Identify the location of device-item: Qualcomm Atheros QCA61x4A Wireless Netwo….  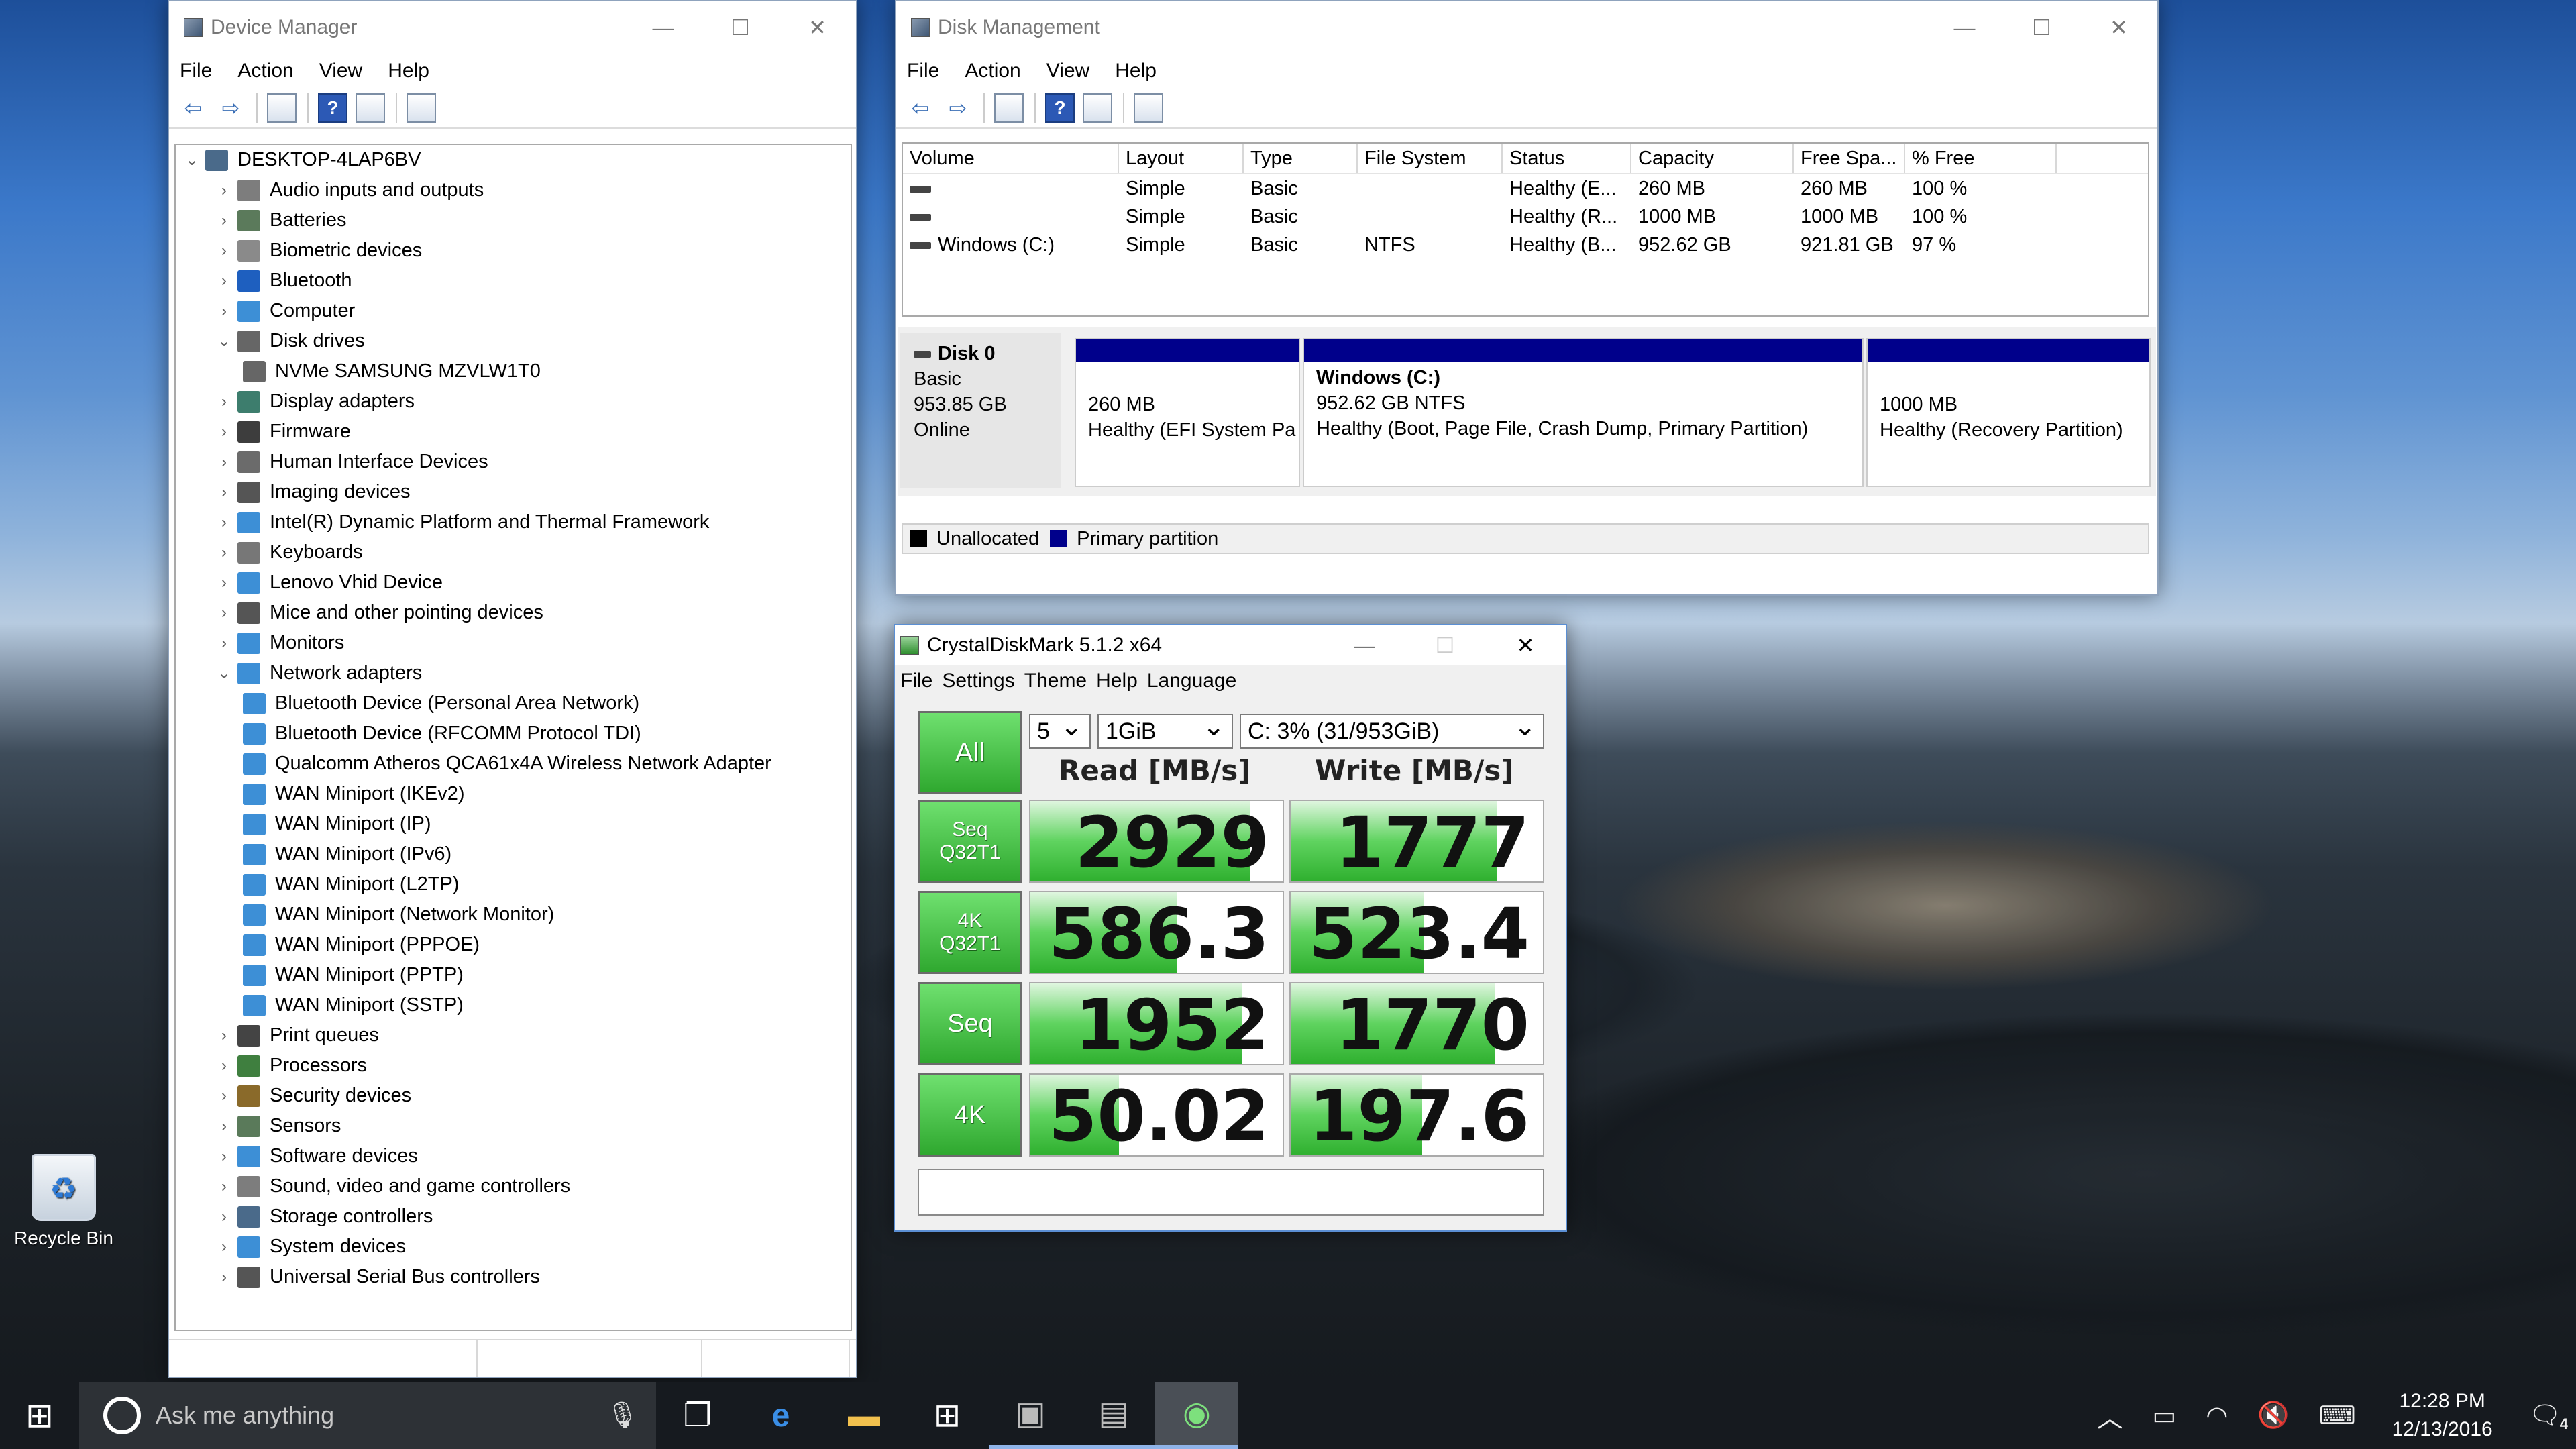
(513, 764).